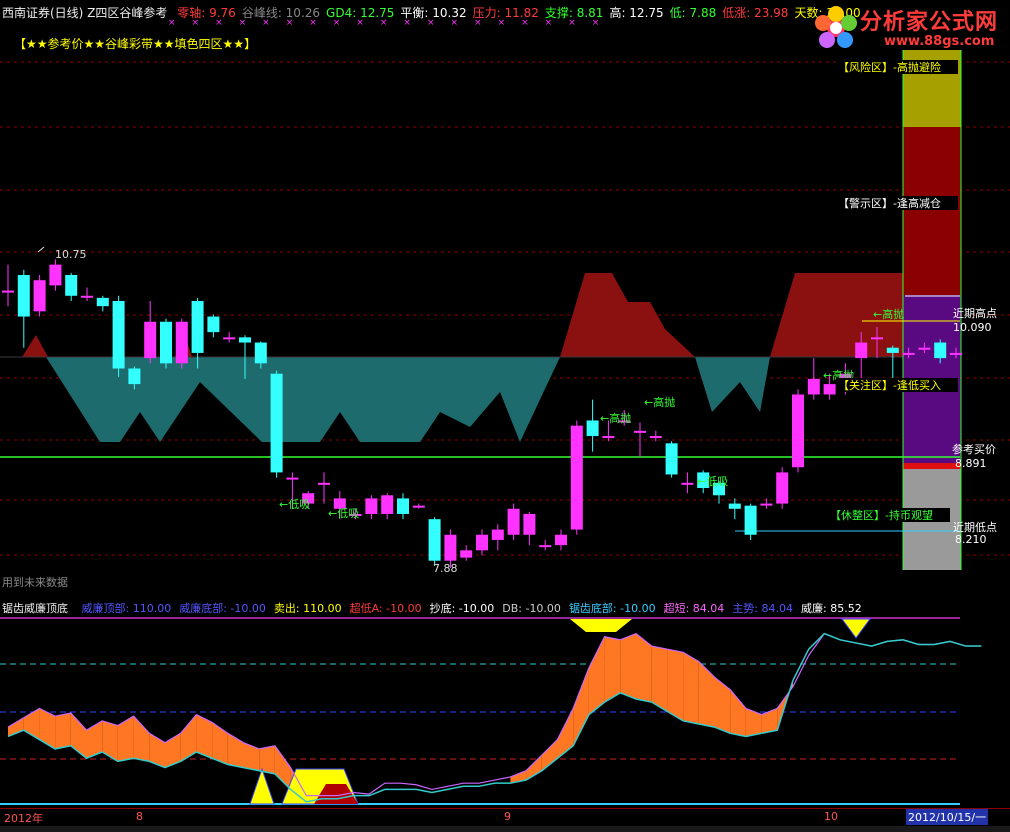 The image size is (1010, 832). Describe the element at coordinates (975, 313) in the screenshot. I see `near-high-label: 近期高点` at that location.